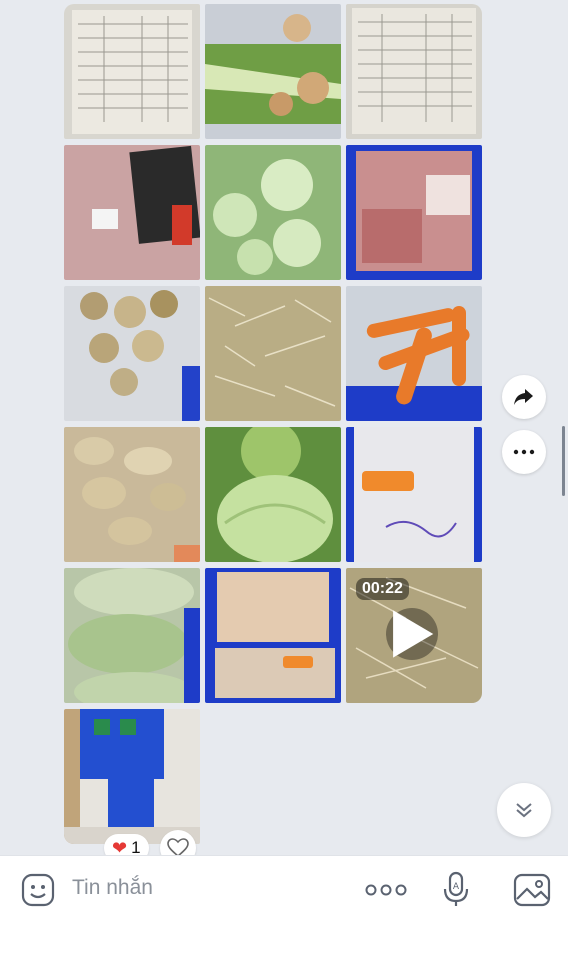 The image size is (568, 953). I want to click on chevron-down-double-icon, so click(524, 810).